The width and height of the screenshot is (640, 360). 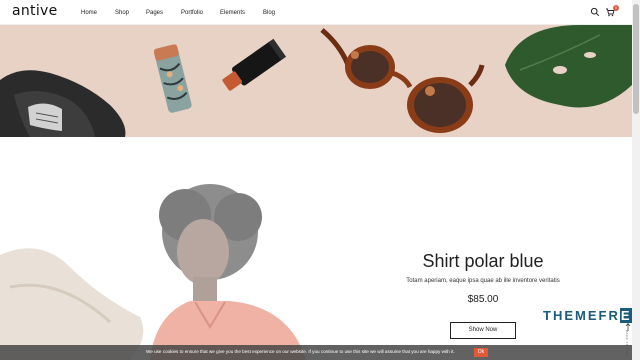 I want to click on nav-item-home: Home, so click(x=89, y=13).